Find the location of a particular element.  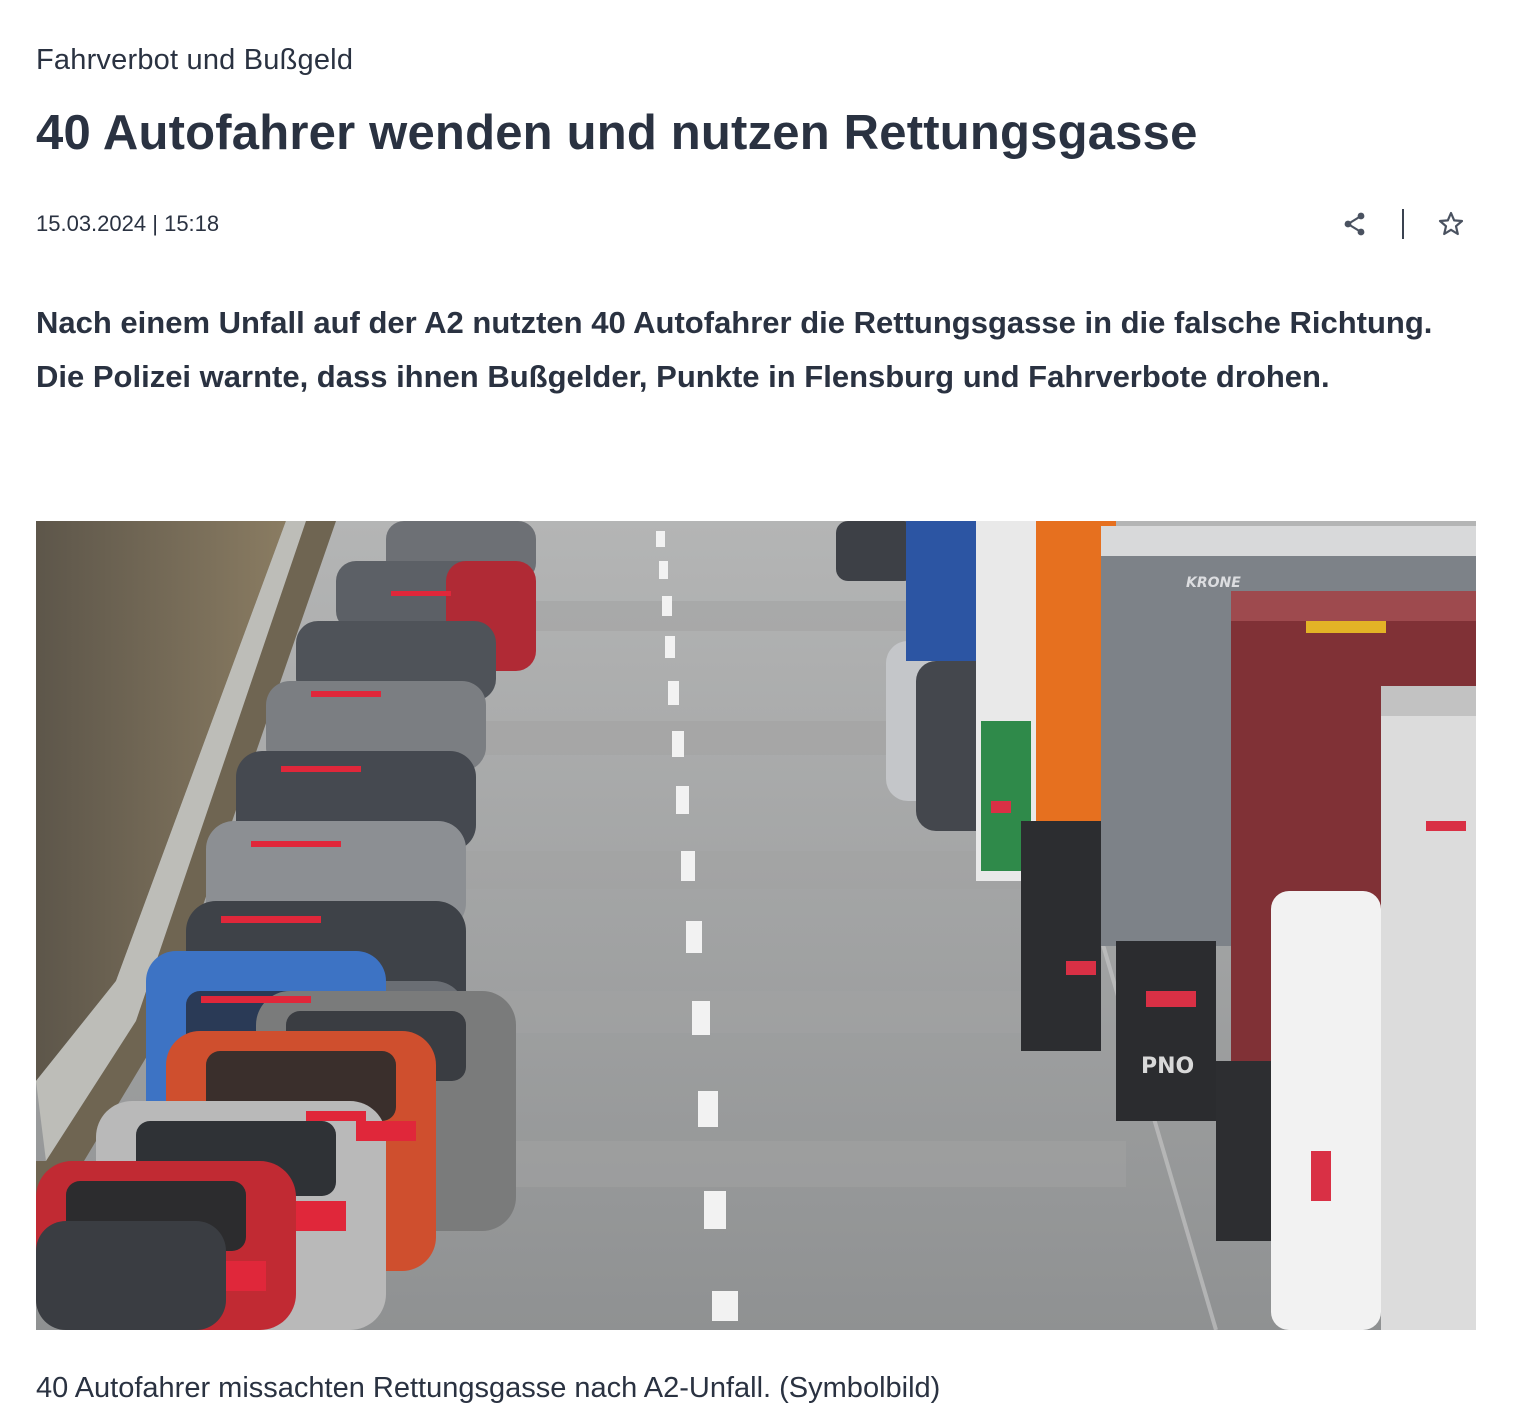

bookmark-button is located at coordinates (1451, 224).